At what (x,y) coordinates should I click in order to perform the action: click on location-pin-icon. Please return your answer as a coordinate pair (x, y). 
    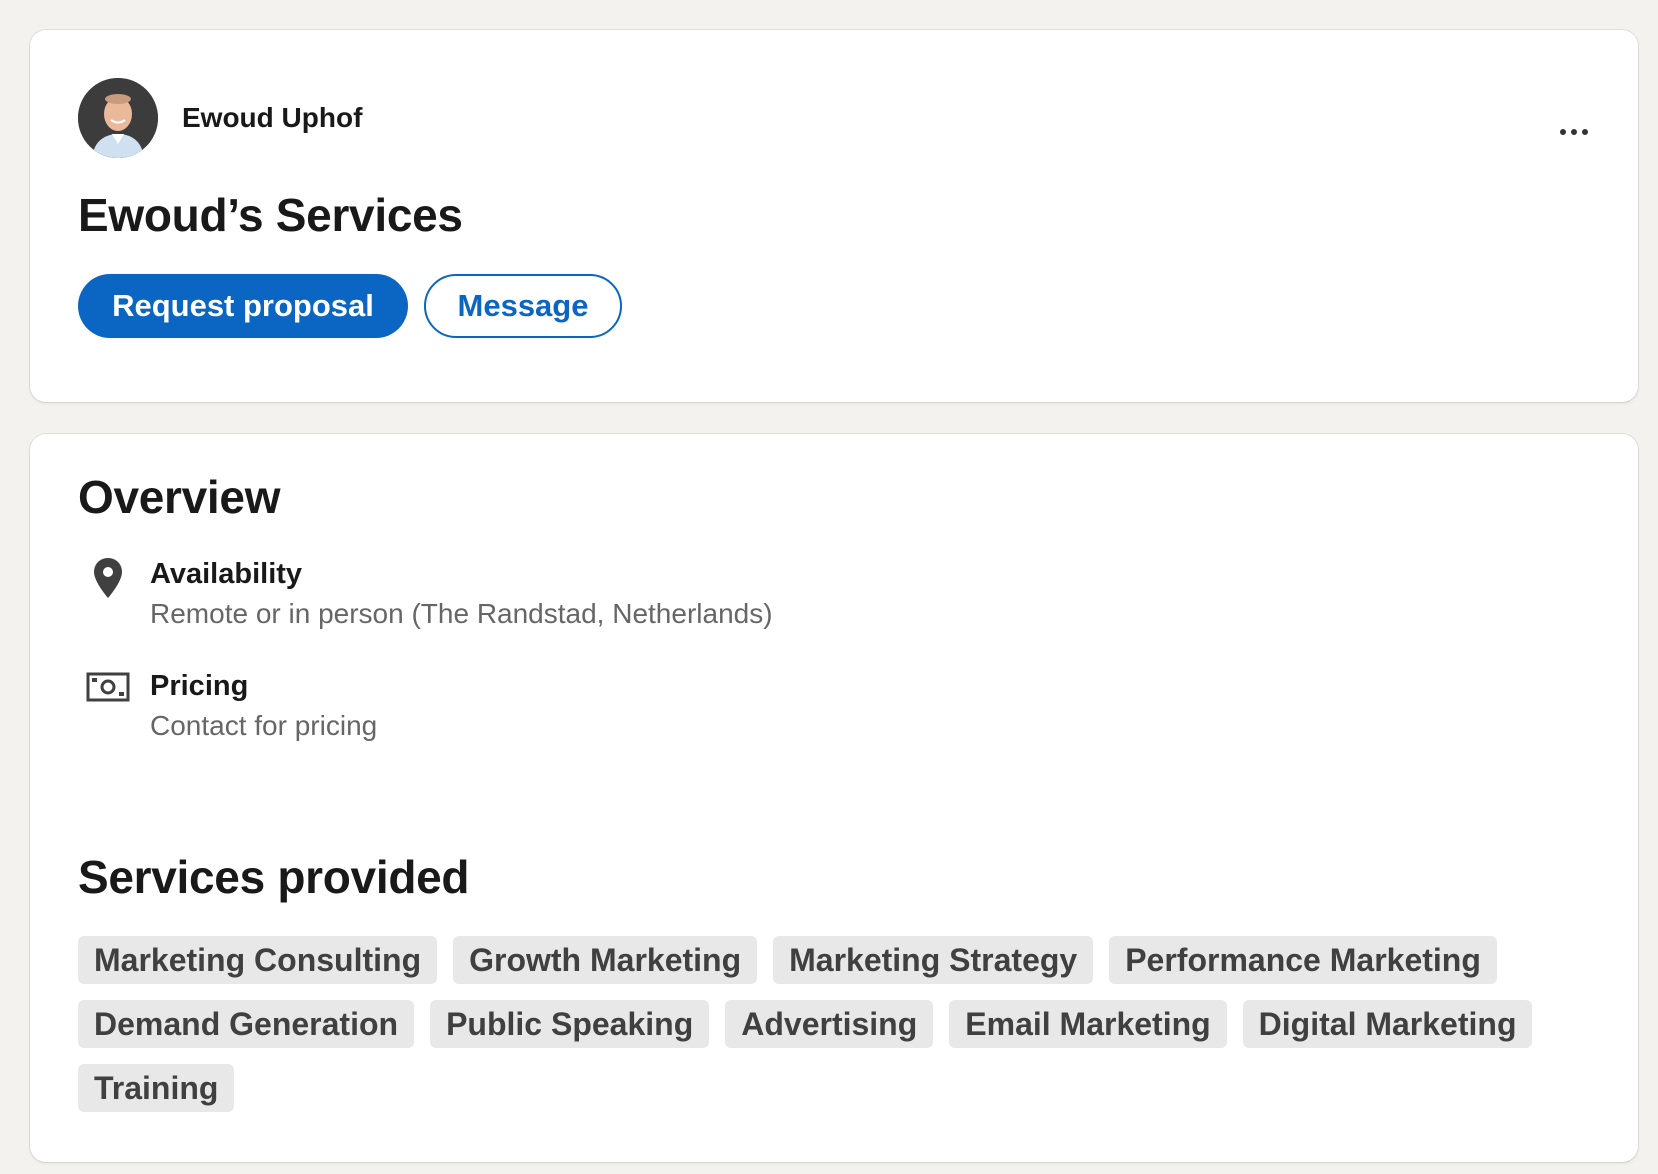
    Looking at the image, I should click on (108, 578).